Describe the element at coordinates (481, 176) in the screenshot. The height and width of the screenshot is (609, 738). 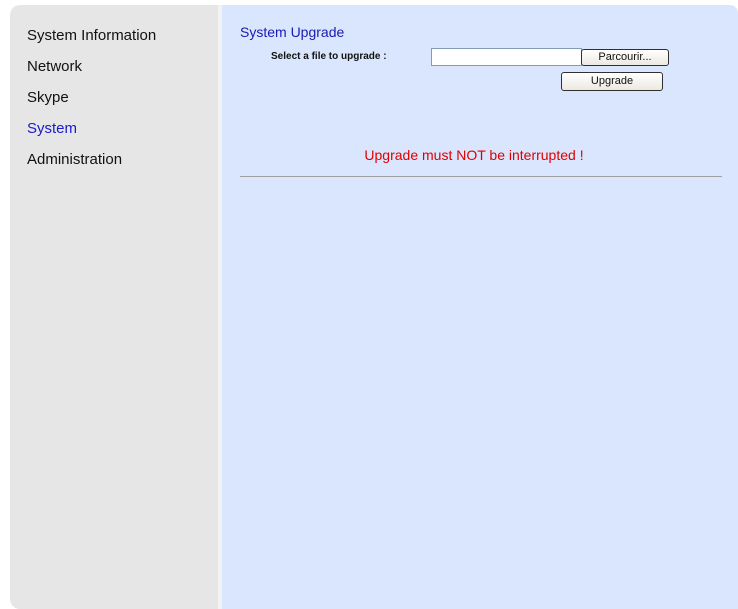
I see `divider-line` at that location.